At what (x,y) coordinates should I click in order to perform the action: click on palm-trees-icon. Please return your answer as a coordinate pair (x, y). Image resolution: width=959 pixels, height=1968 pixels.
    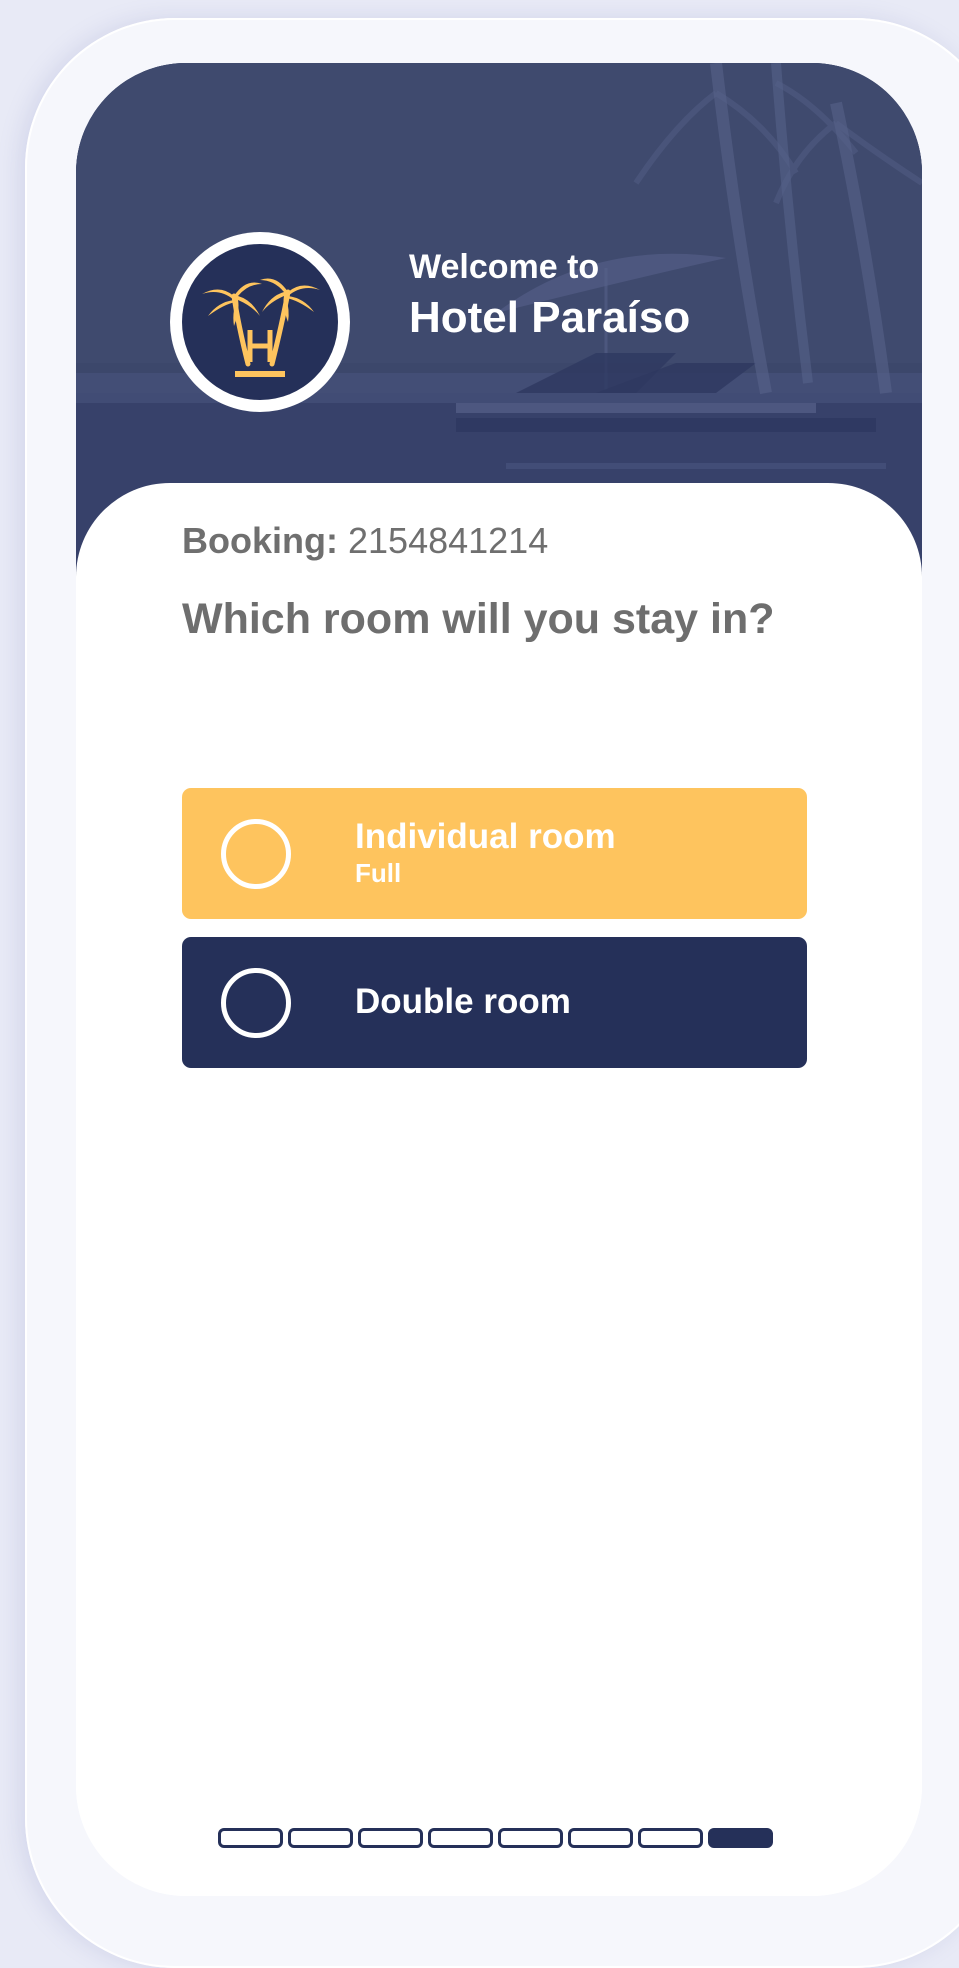
    Looking at the image, I should click on (260, 322).